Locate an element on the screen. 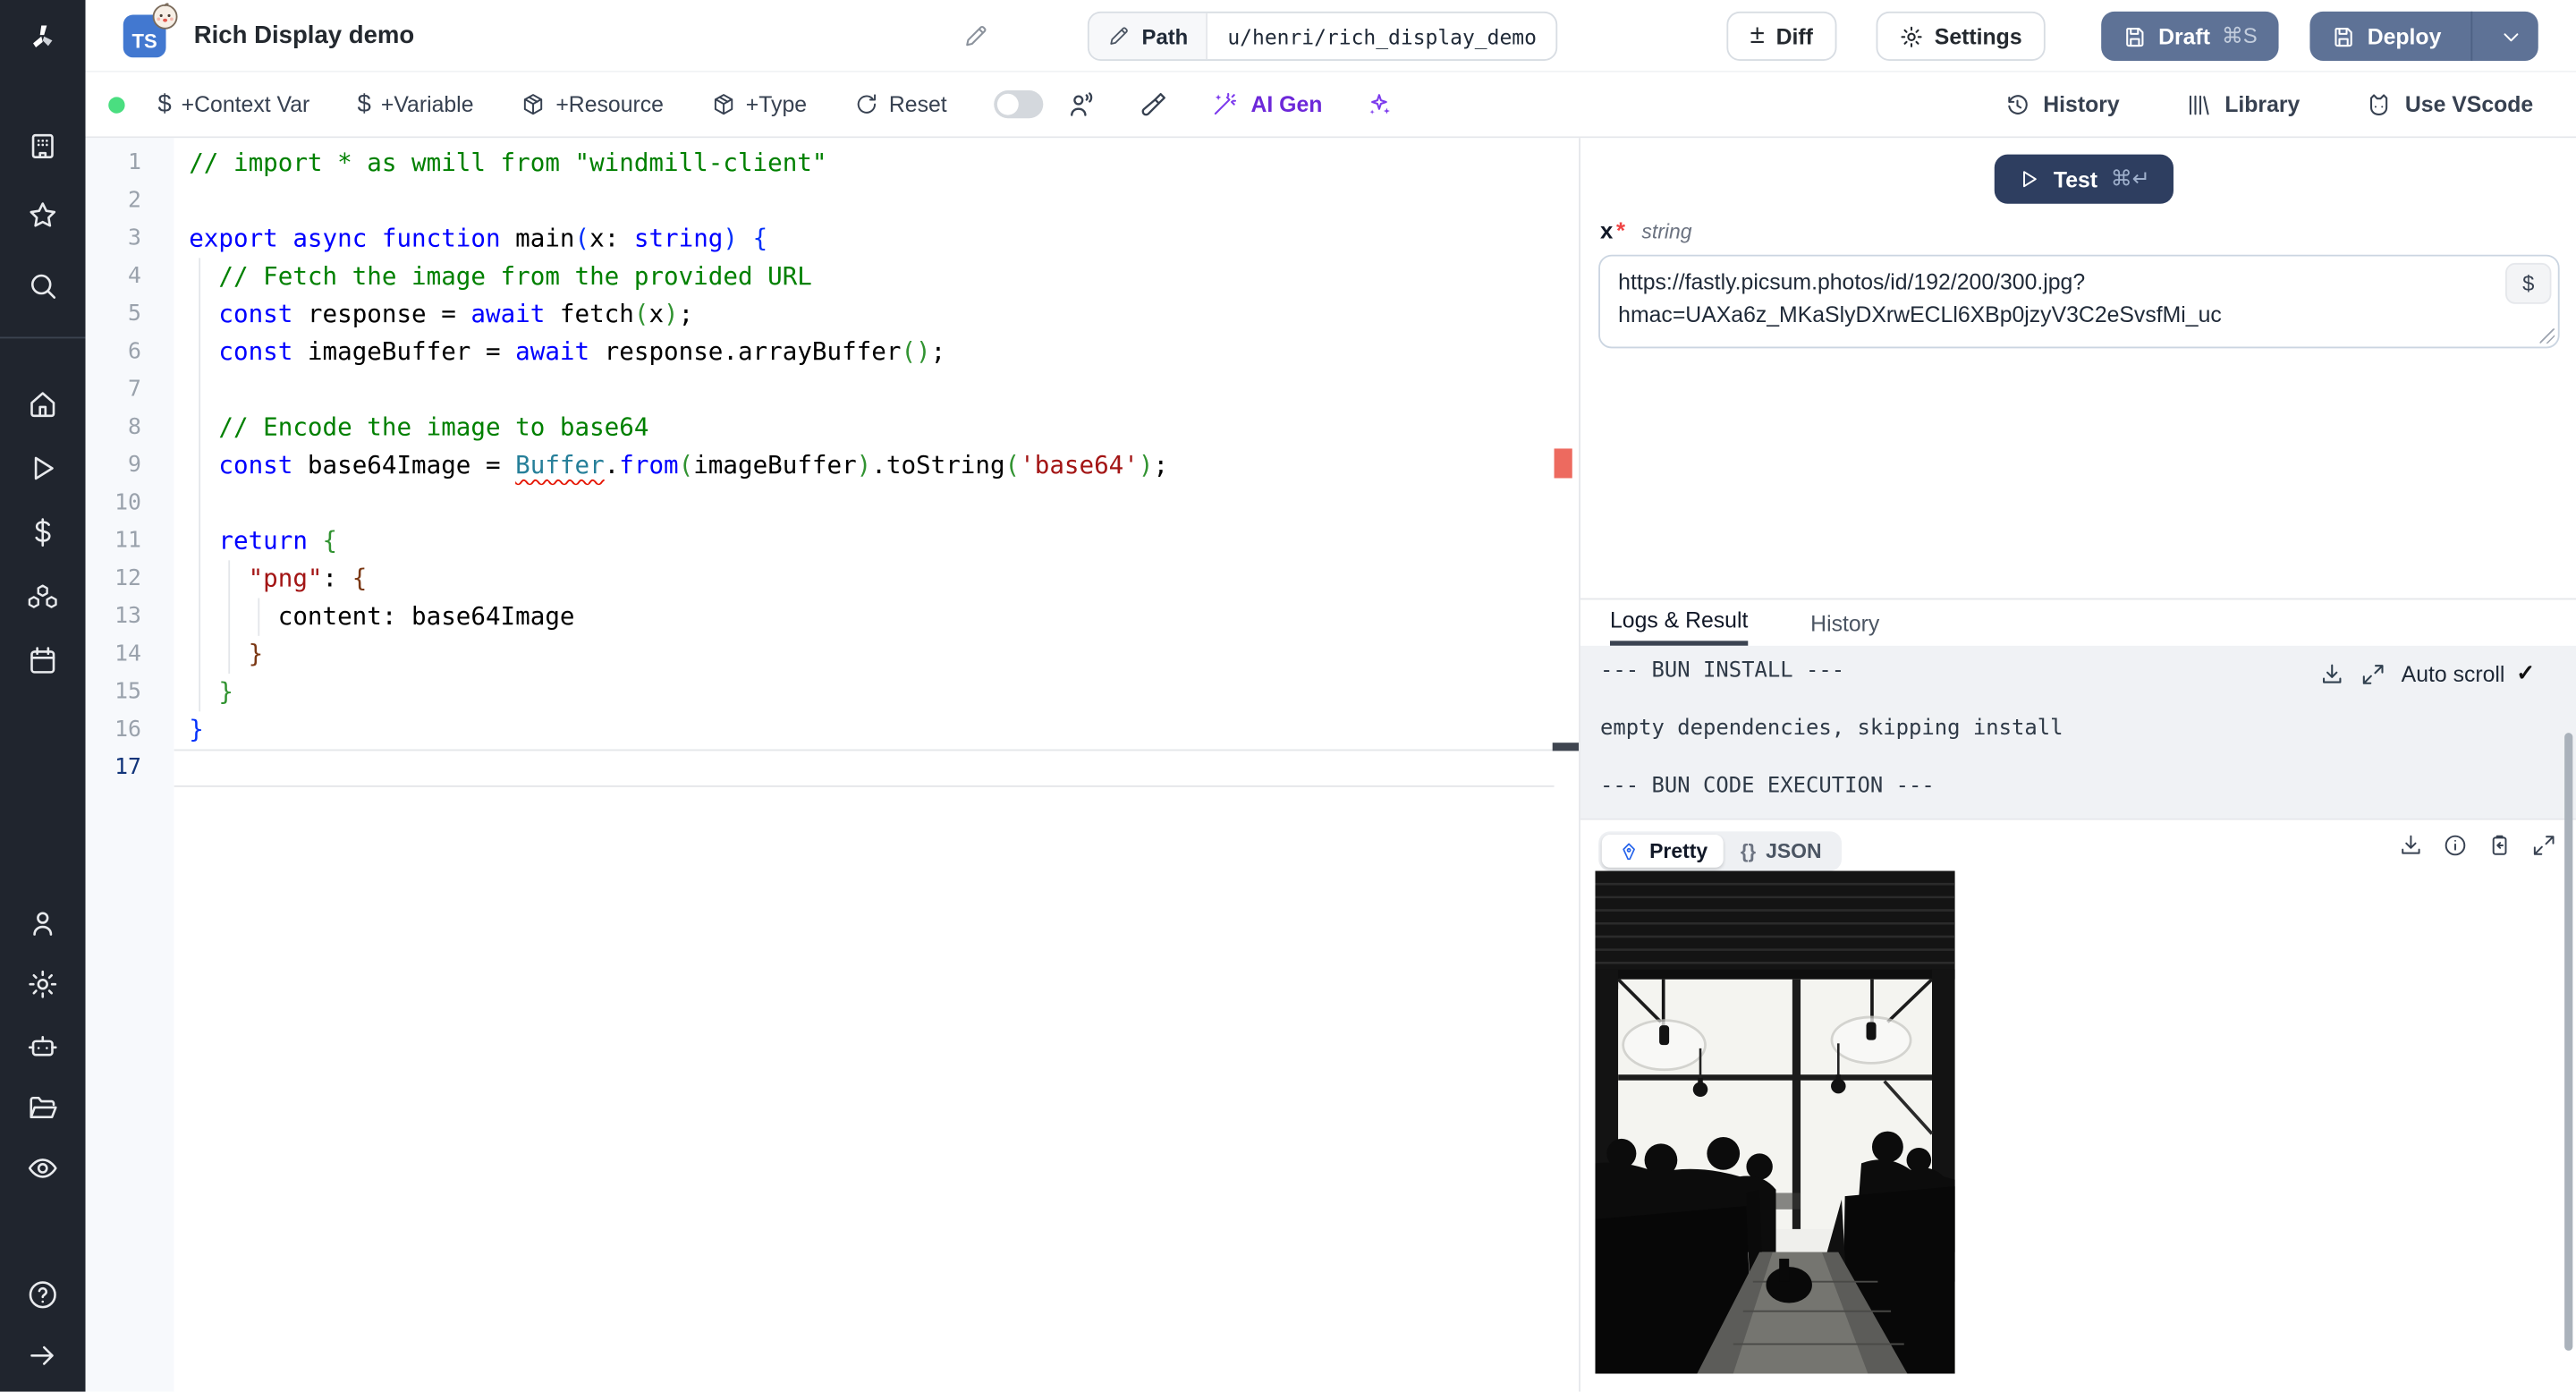 This screenshot has height=1392, width=2576. insert-variable-button: $ is located at coordinates (2528, 283).